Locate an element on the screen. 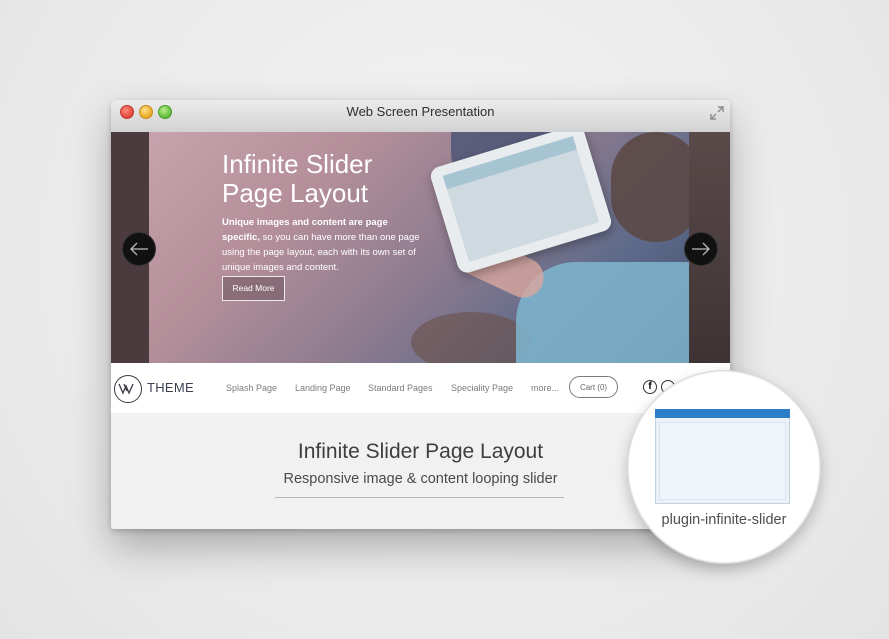  plugin-magnifier: plugin-infinite-slider is located at coordinates (724, 467).